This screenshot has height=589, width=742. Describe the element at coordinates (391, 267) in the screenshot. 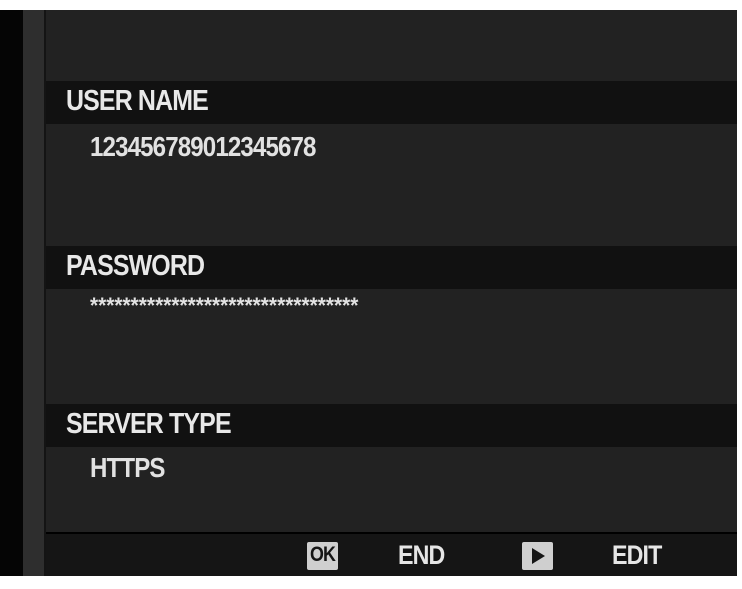

I see `password-header: PASSWORD` at that location.